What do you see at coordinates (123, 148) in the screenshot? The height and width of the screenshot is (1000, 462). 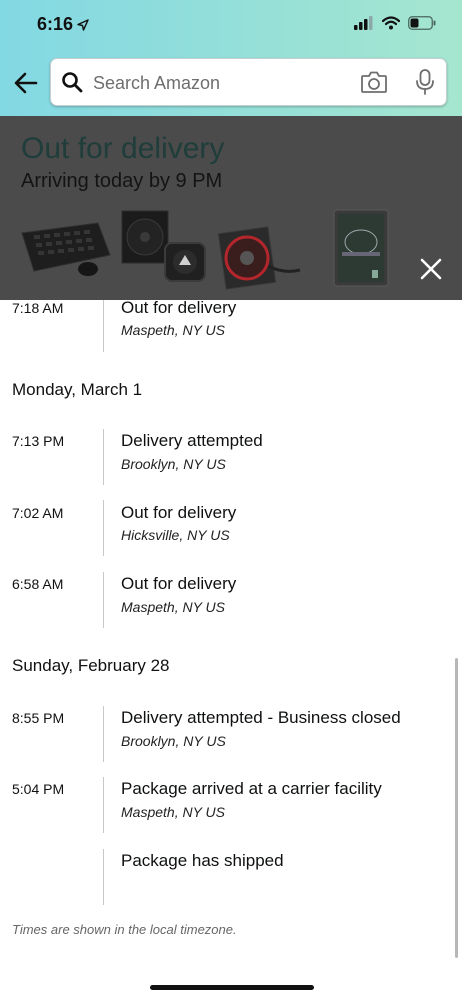 I see `delivery-status-title: Out for delivery` at bounding box center [123, 148].